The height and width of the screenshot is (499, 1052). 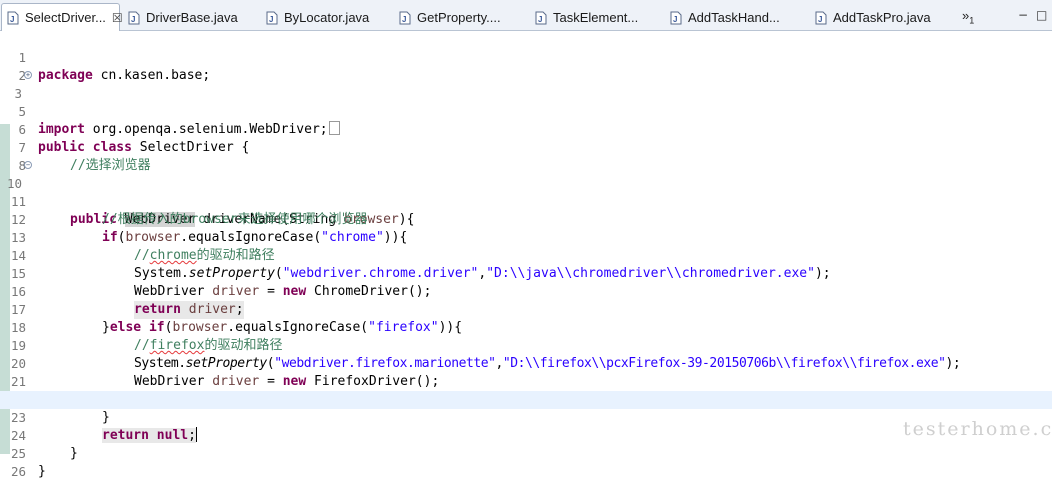 I want to click on code-line: 18 //firefox的驱动和路径, so click(x=526, y=327).